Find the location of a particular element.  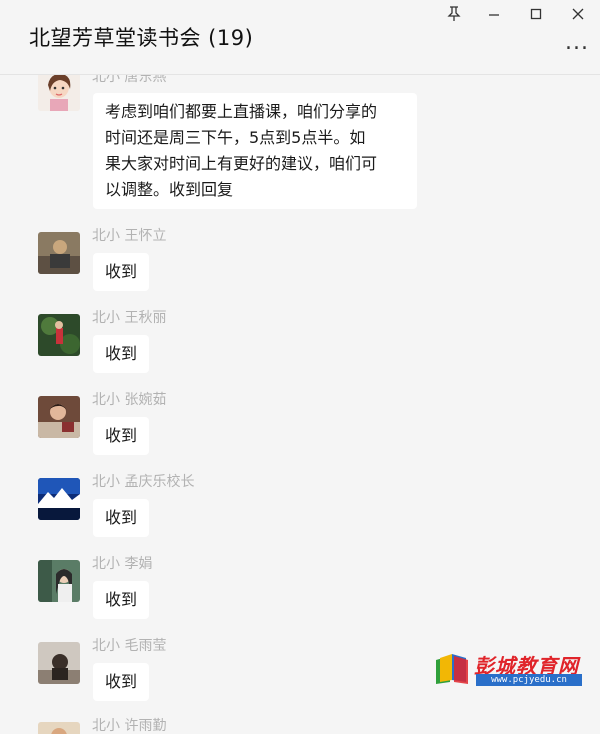

close-icon is located at coordinates (578, 14).